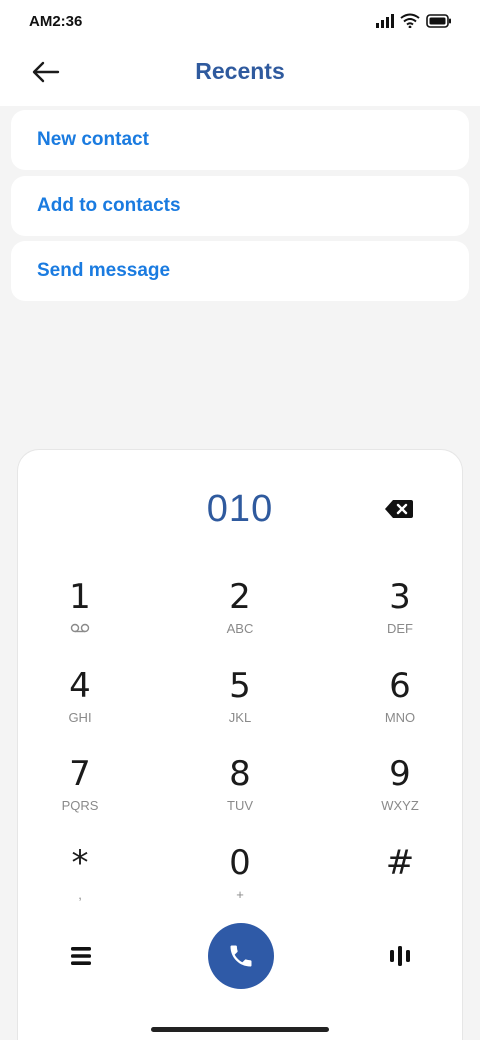 The image size is (480, 1040). I want to click on key-letters: ,, so click(80, 894).